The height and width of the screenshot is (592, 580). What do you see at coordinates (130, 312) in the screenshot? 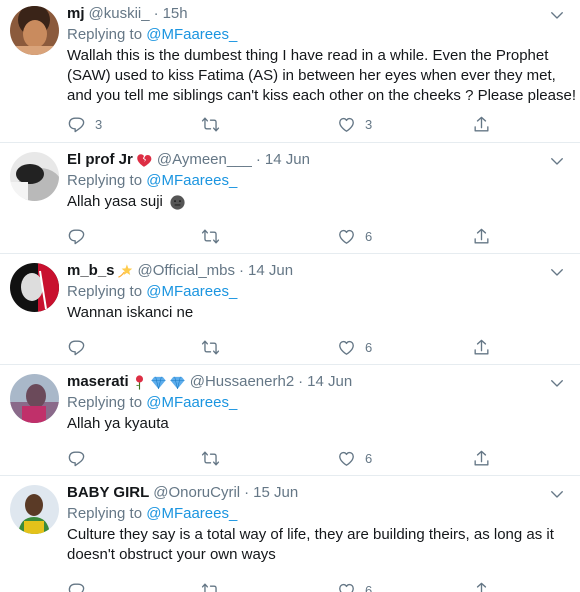
I see `tweet-text: Wannan iskanci ne` at bounding box center [130, 312].